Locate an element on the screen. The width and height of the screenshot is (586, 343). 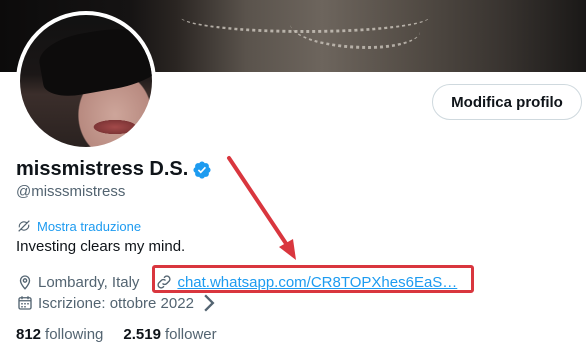
bio: Investing clears my mind. is located at coordinates (101, 246).